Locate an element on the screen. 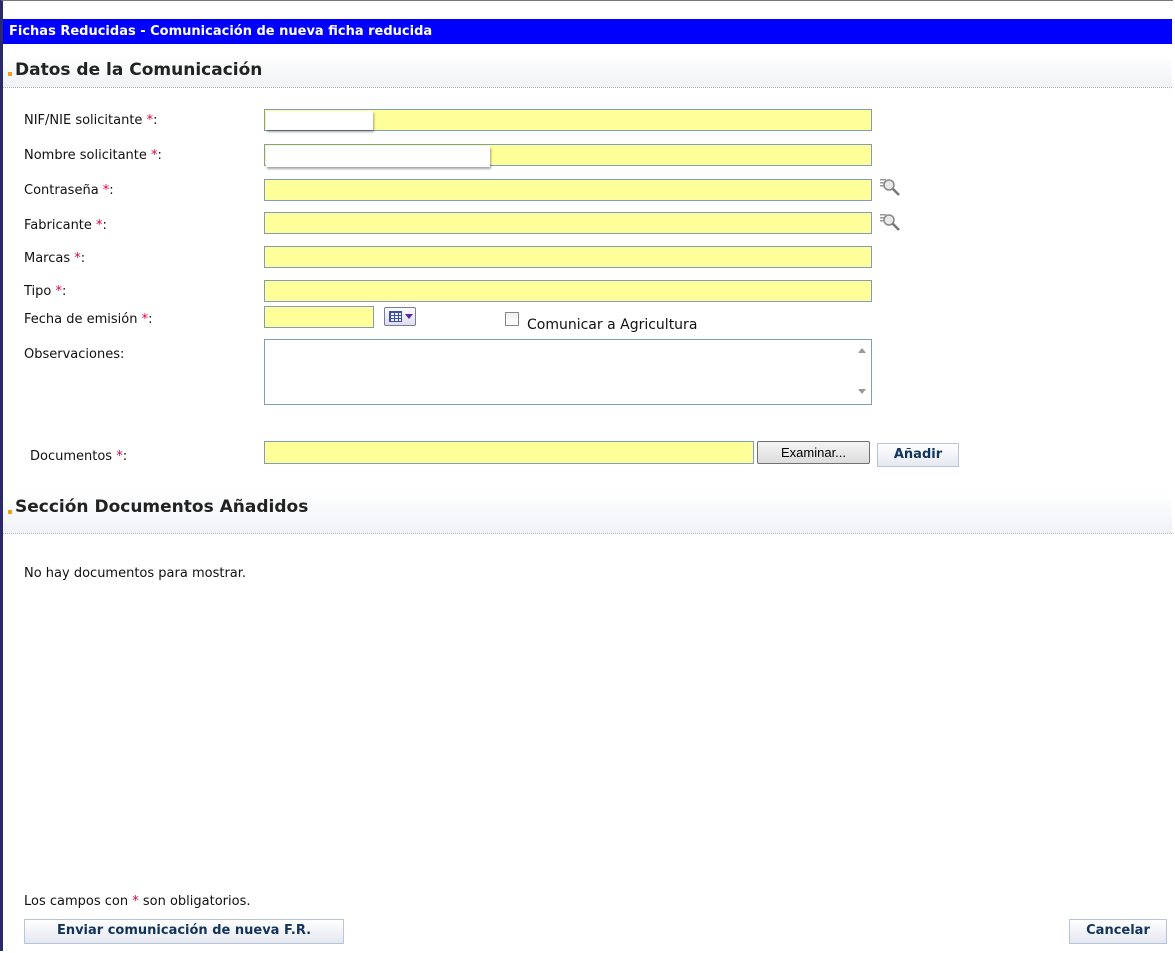 This screenshot has height=953, width=1175. observaciones-textarea is located at coordinates (568, 372).